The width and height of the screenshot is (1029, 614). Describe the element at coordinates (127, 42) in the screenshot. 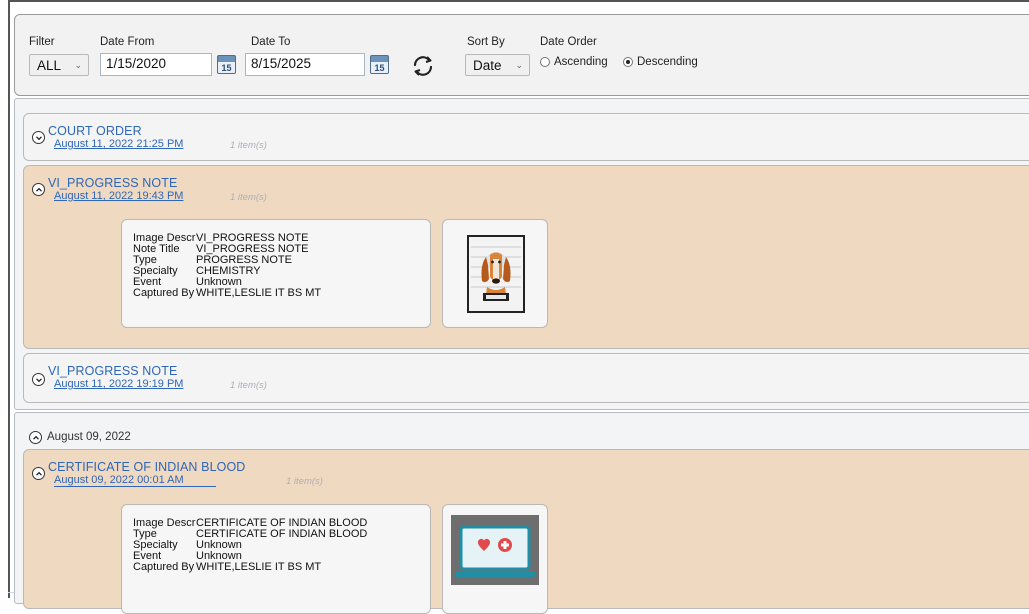

I see `date-from-label: Date From` at that location.